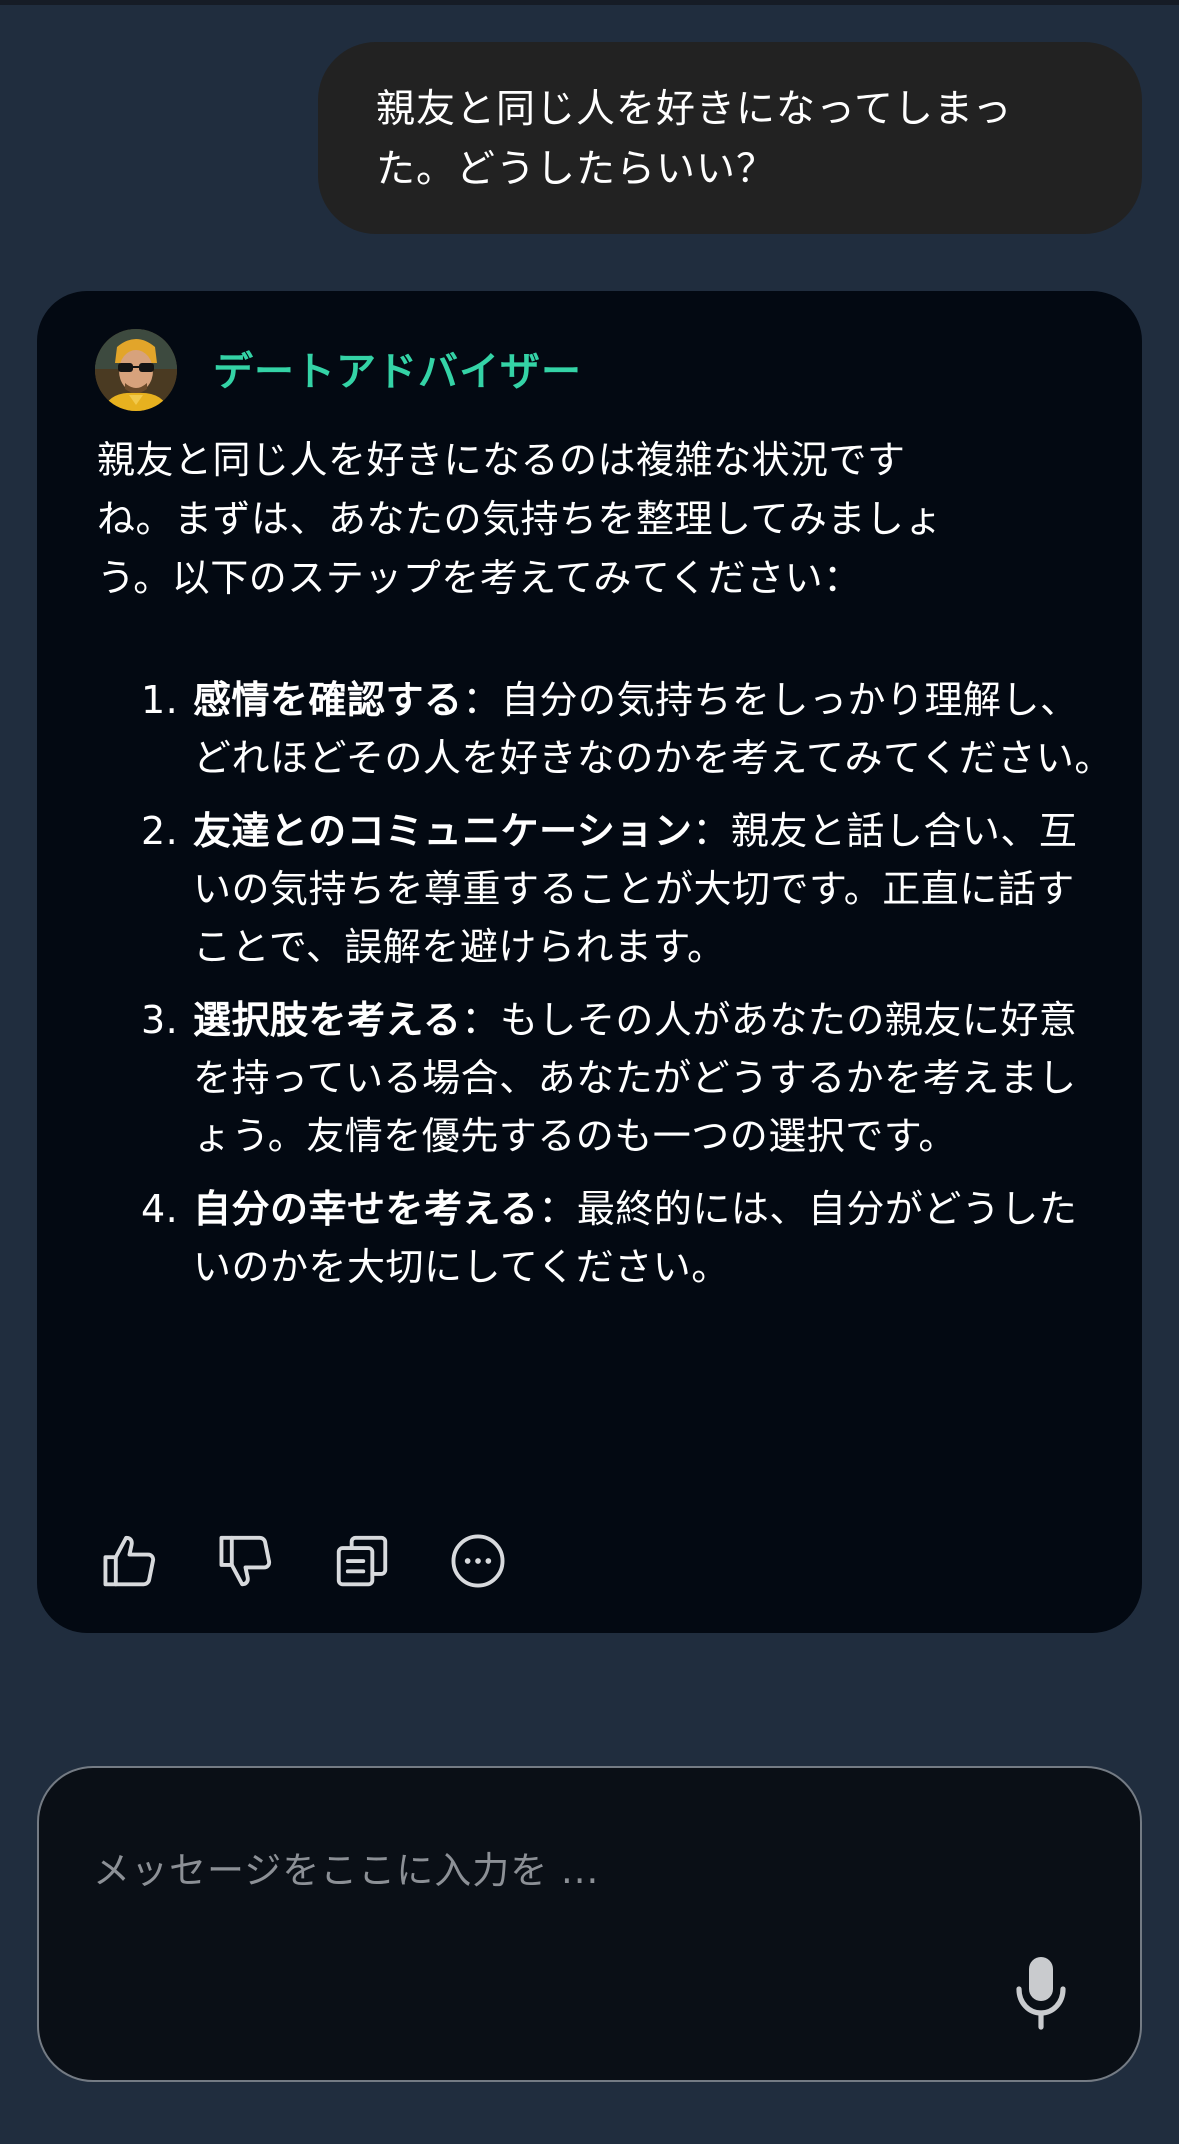  I want to click on message-actions, so click(331, 1561).